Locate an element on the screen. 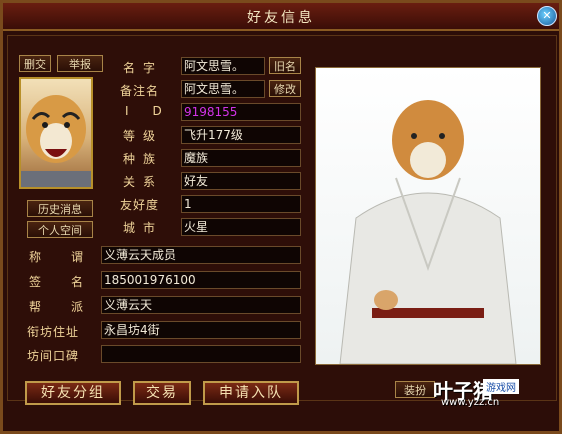  watermark: 叶子猪 游戏网 www.yzz.cn is located at coordinates (497, 393).